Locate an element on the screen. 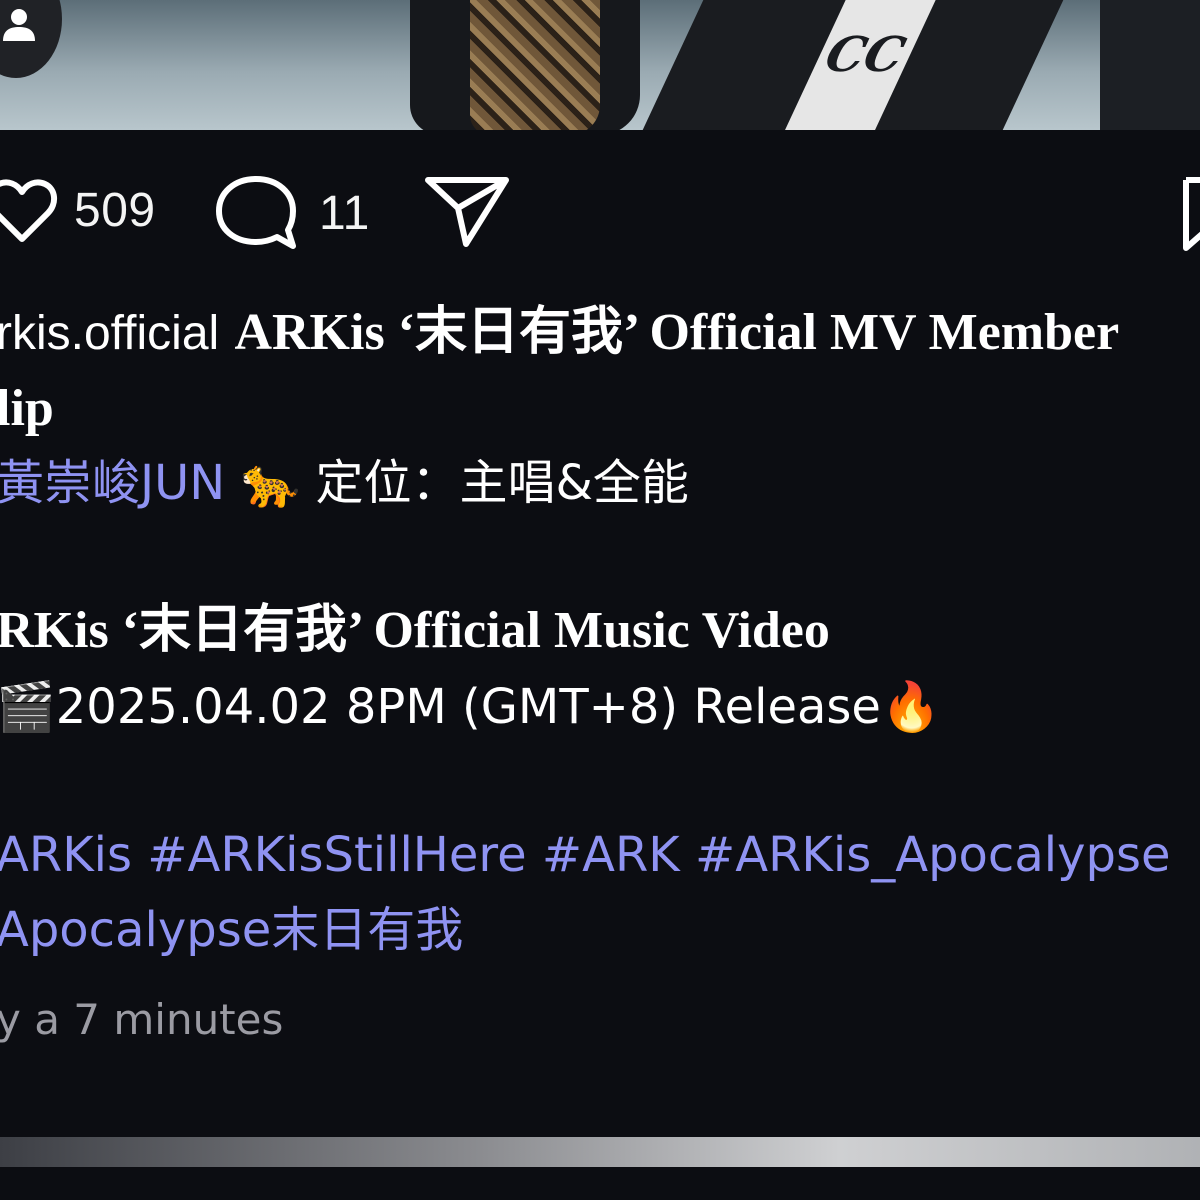  like-button: 509 is located at coordinates (78, 210).